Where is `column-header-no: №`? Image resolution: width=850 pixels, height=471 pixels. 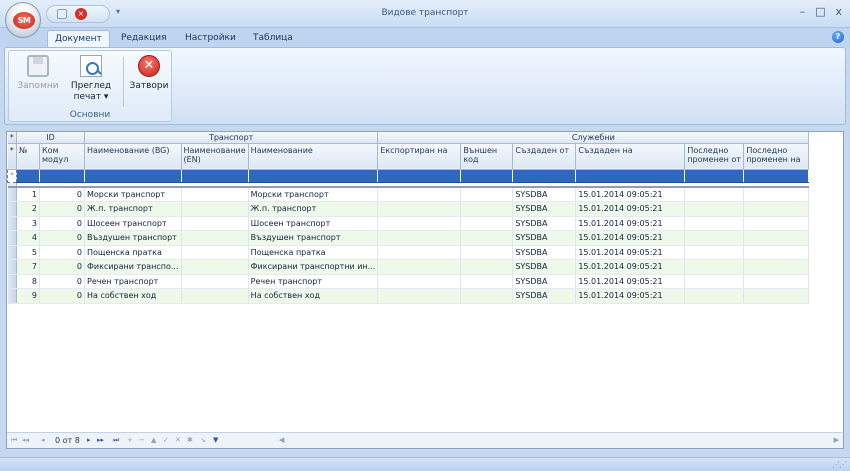
column-header-no: № is located at coordinates (28, 156).